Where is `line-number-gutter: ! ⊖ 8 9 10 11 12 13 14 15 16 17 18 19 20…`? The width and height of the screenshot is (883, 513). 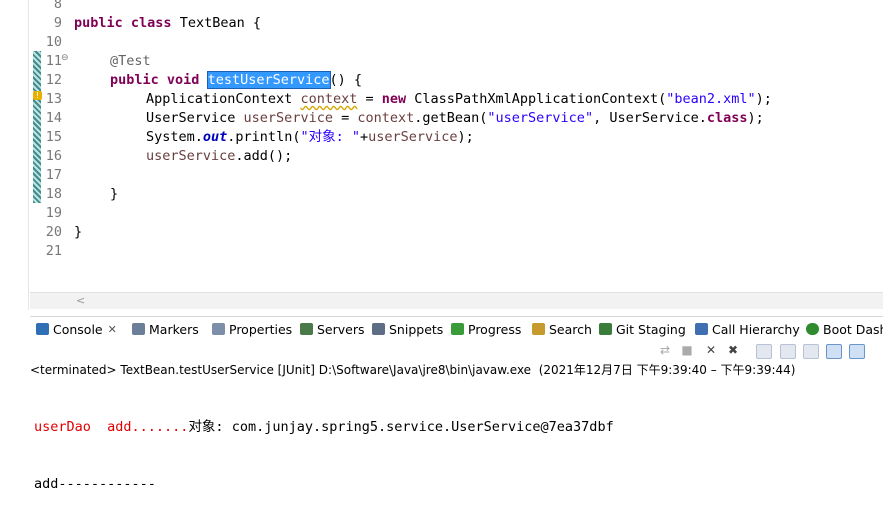 line-number-gutter: ! ⊖ 8 9 10 11 12 13 14 15 16 17 18 19 20… is located at coordinates (50, 146).